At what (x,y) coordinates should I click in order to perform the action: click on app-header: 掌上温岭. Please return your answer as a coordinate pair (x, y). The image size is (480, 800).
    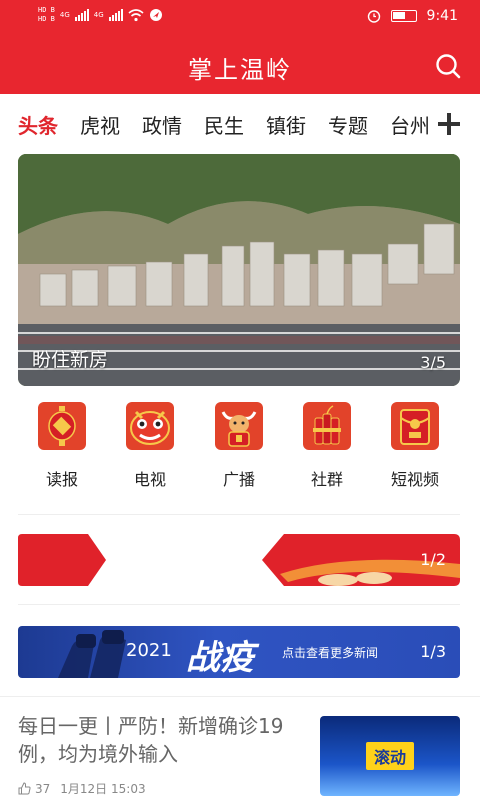
    Looking at the image, I should click on (240, 65).